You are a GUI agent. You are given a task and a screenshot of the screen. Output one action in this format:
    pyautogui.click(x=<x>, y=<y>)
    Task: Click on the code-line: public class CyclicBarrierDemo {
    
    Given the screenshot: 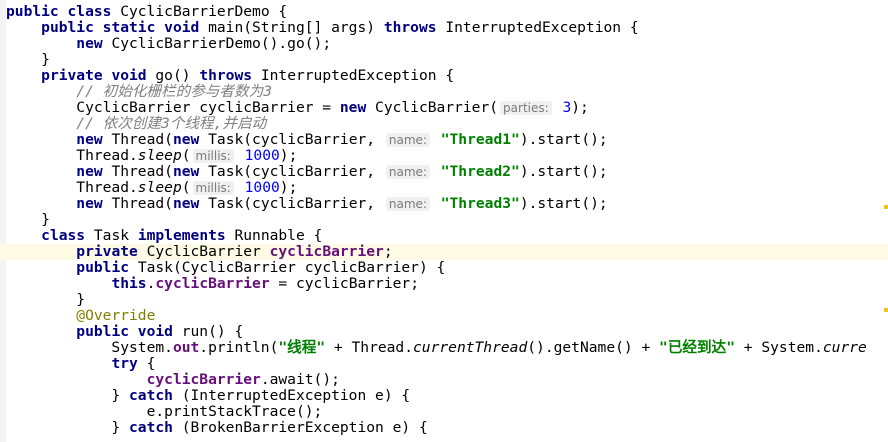 What is the action you would take?
    pyautogui.click(x=444, y=12)
    